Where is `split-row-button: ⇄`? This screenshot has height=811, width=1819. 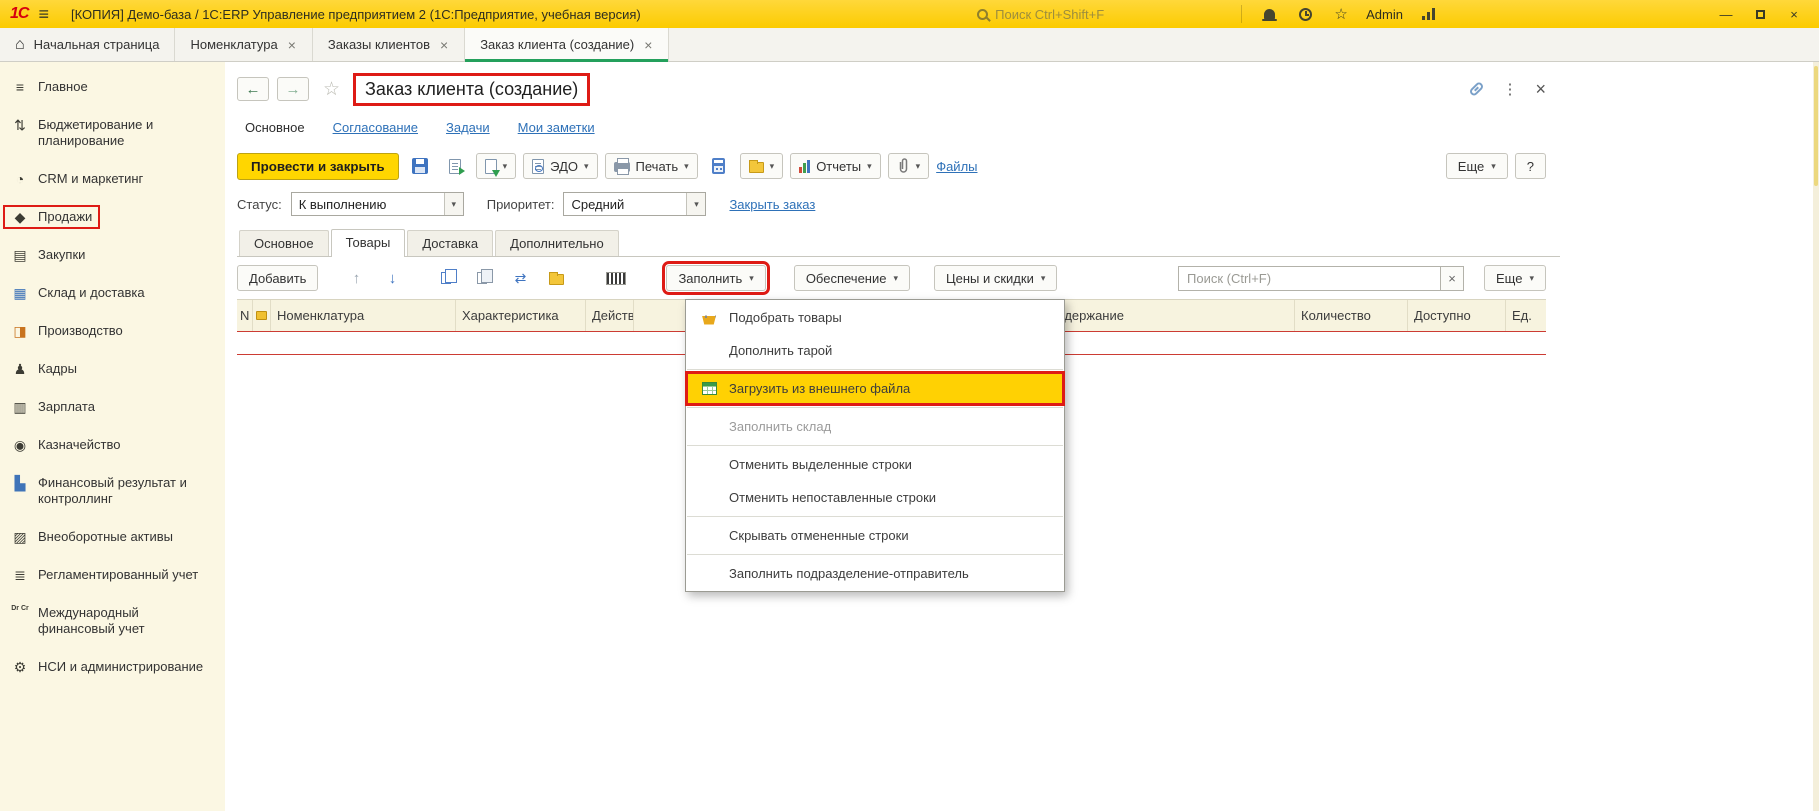
split-row-button: ⇄ is located at coordinates (520, 278).